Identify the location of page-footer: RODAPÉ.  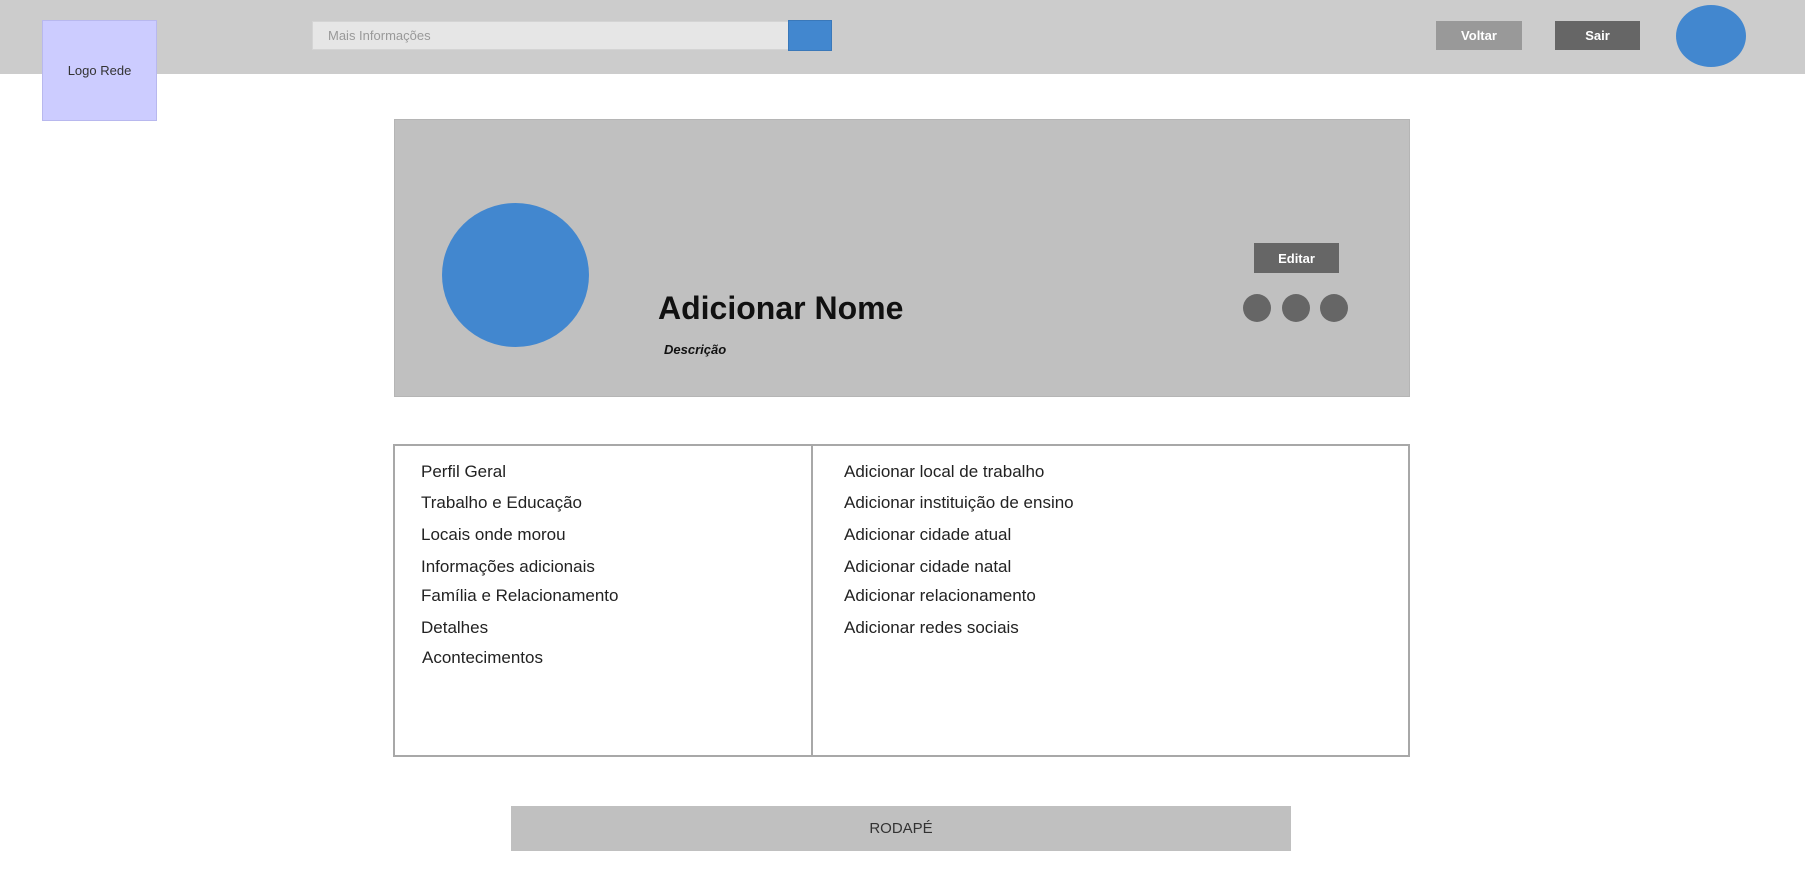
(901, 828).